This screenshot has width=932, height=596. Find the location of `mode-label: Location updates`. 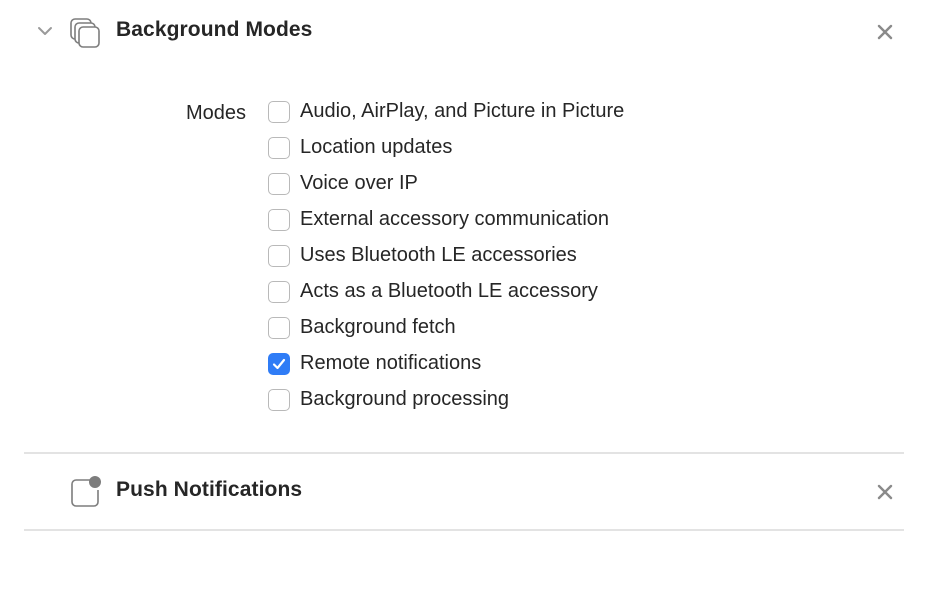

mode-label: Location updates is located at coordinates (376, 147).